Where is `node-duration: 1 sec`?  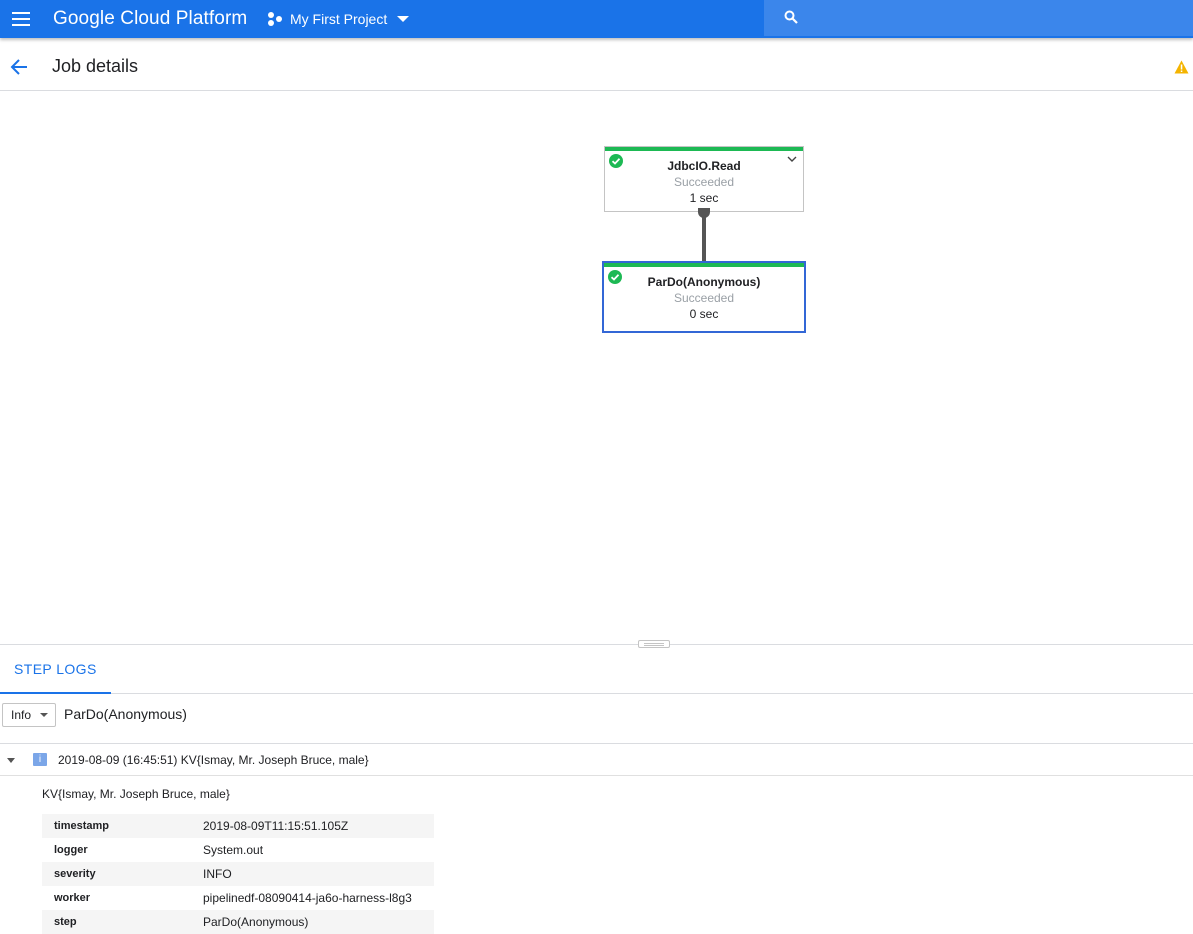 node-duration: 1 sec is located at coordinates (704, 198).